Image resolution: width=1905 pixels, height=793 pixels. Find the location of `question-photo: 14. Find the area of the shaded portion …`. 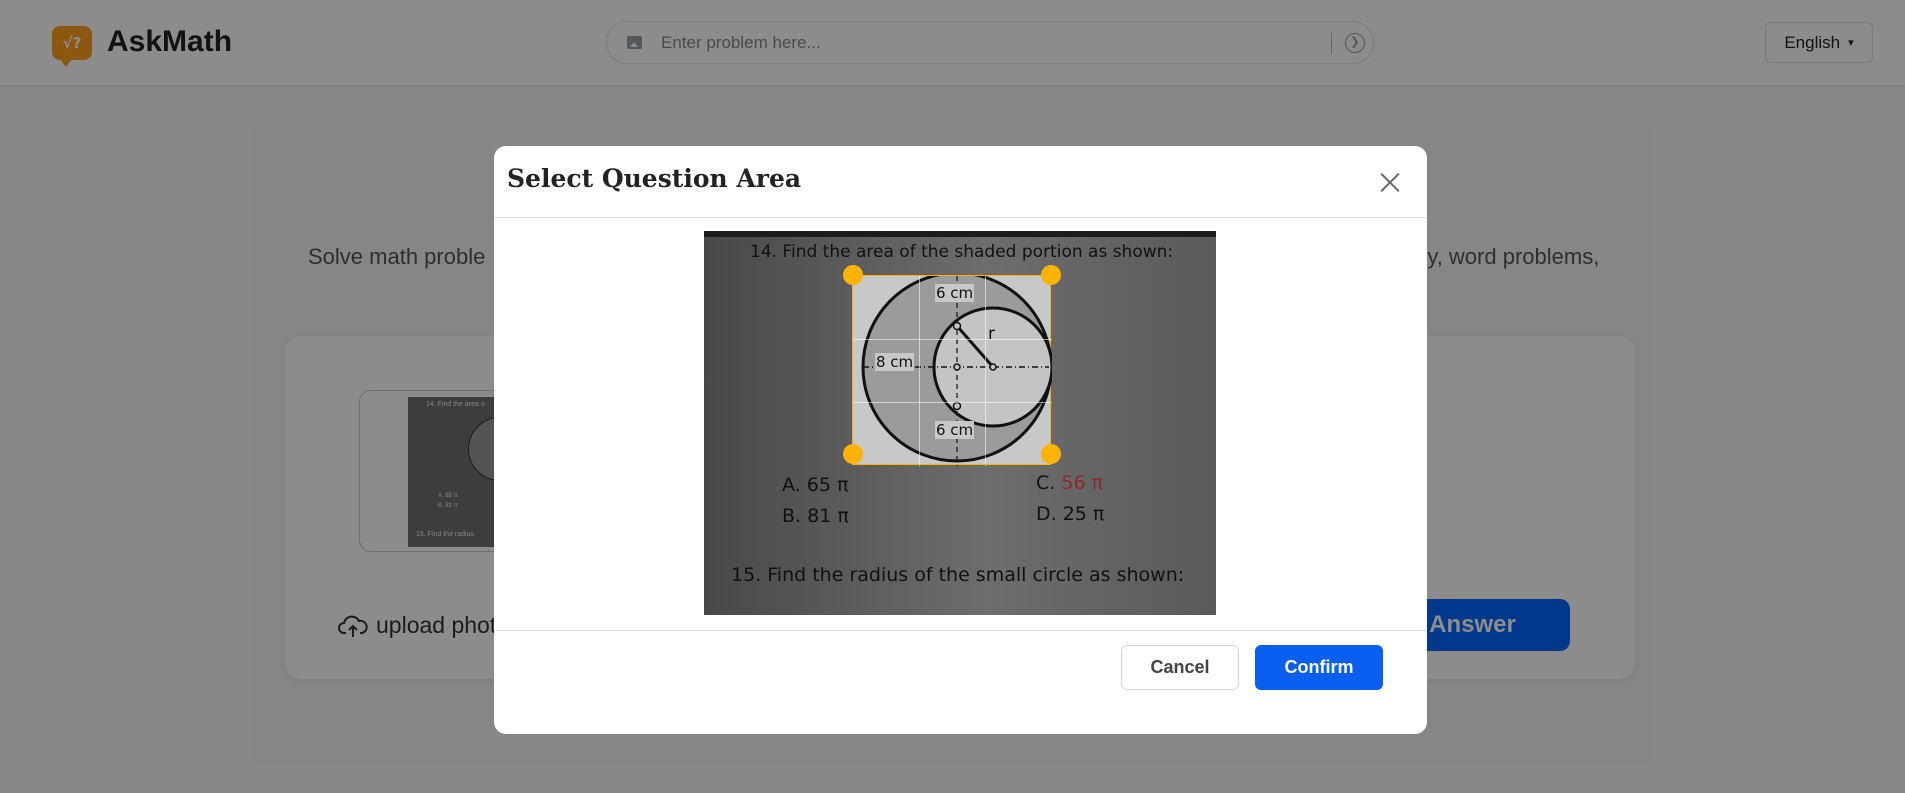

question-photo: 14. Find the area of the shaded portion … is located at coordinates (960, 423).